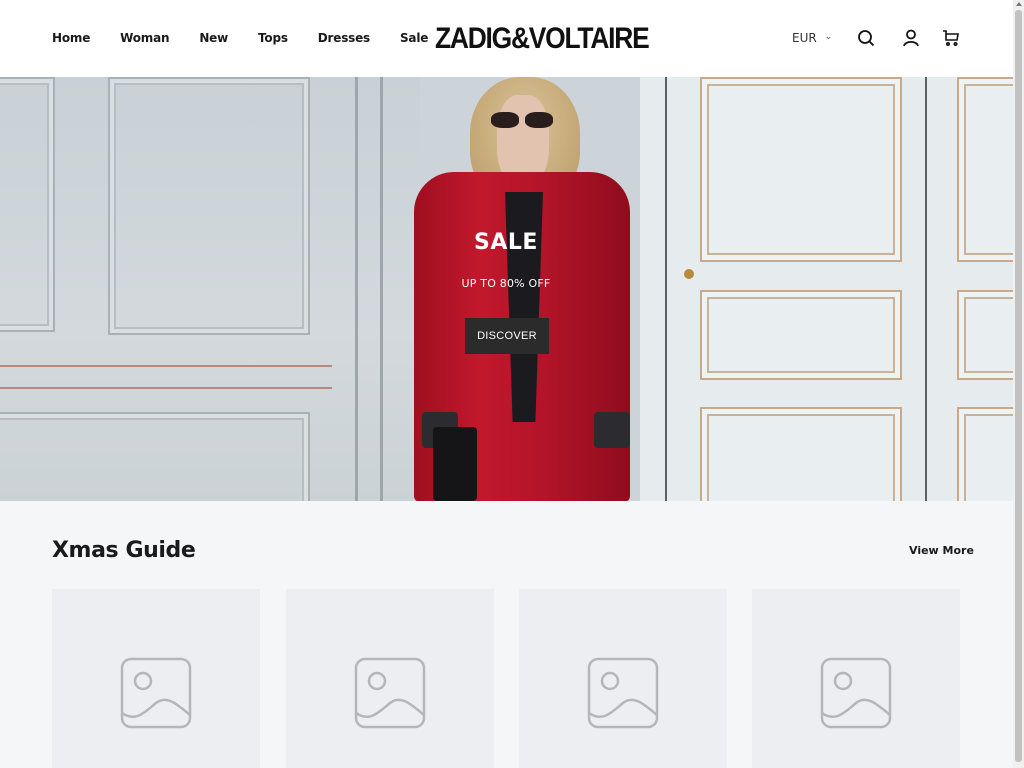  What do you see at coordinates (144, 38) in the screenshot?
I see `nav-woman: Woman` at bounding box center [144, 38].